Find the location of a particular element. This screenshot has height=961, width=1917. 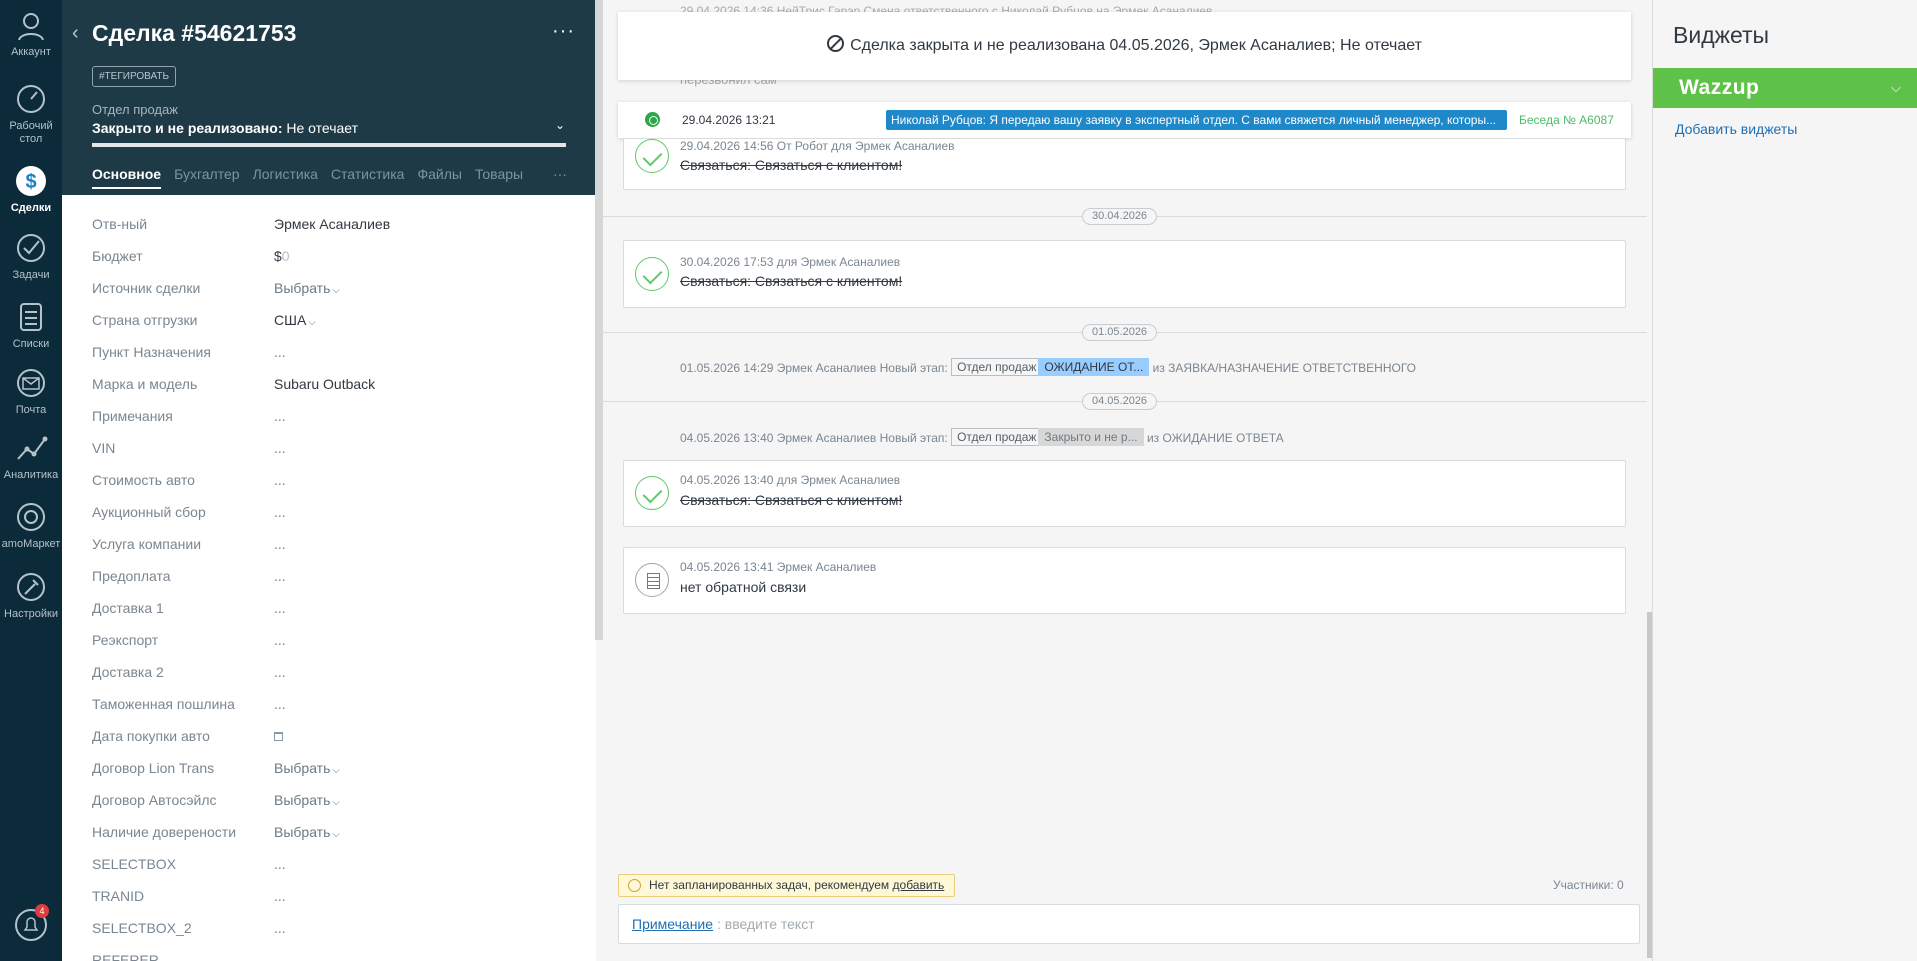

select-value: Выбрать is located at coordinates (302, 832).